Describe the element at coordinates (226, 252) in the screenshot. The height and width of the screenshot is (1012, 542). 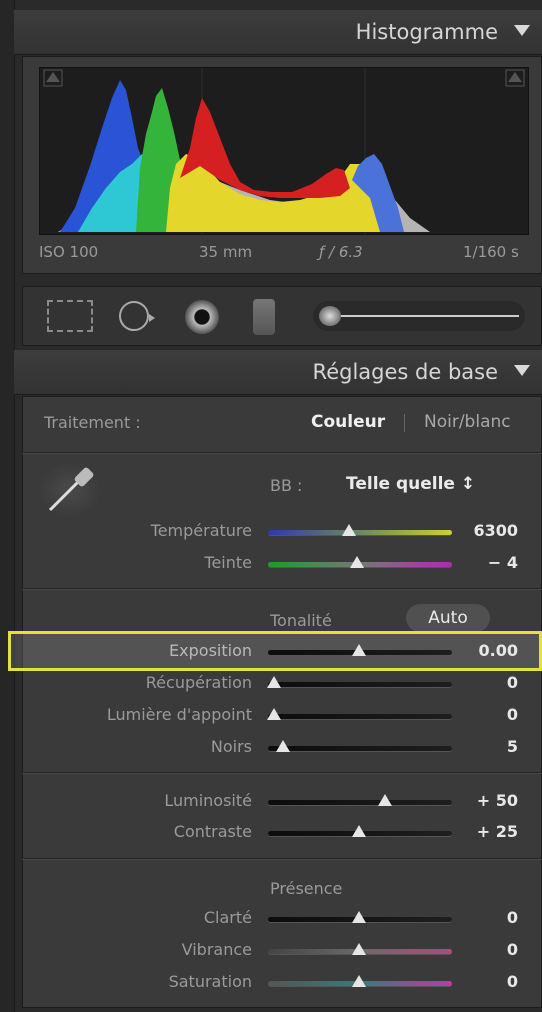
I see `focal-readout: 35 mm` at that location.